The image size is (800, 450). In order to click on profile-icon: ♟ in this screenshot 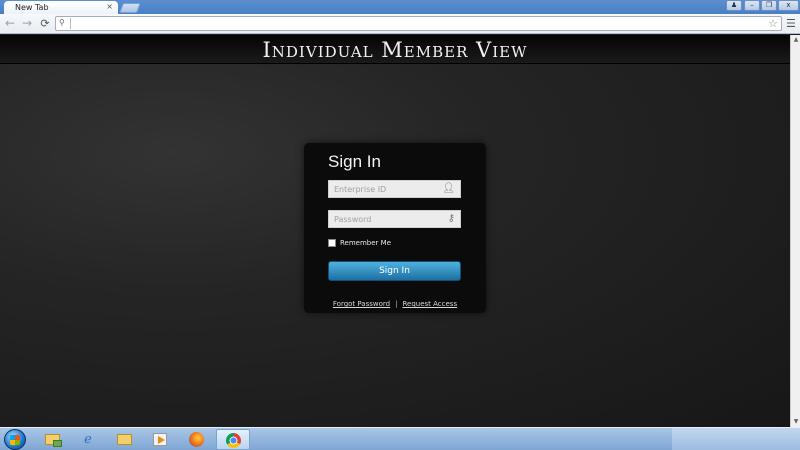, I will do `click(734, 5)`.